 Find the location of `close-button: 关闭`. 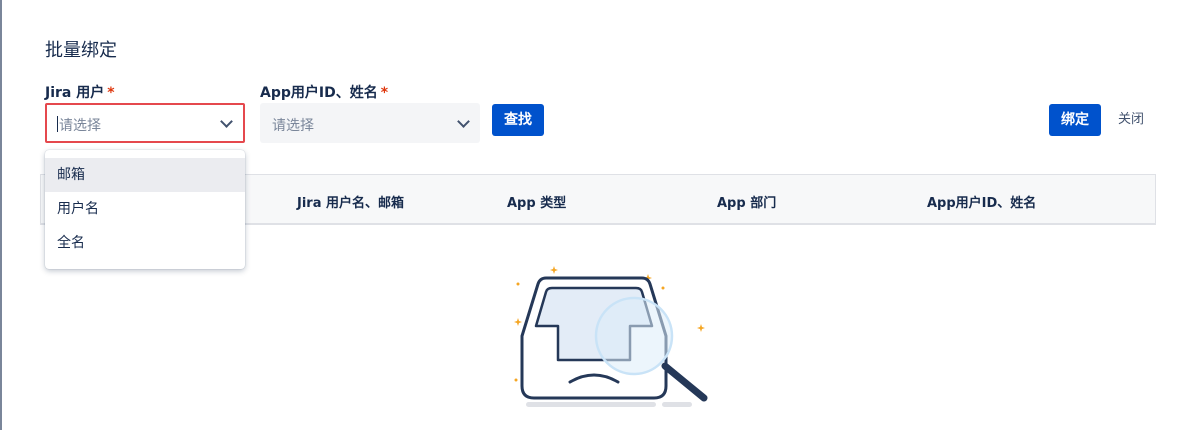

close-button: 关闭 is located at coordinates (1131, 120).